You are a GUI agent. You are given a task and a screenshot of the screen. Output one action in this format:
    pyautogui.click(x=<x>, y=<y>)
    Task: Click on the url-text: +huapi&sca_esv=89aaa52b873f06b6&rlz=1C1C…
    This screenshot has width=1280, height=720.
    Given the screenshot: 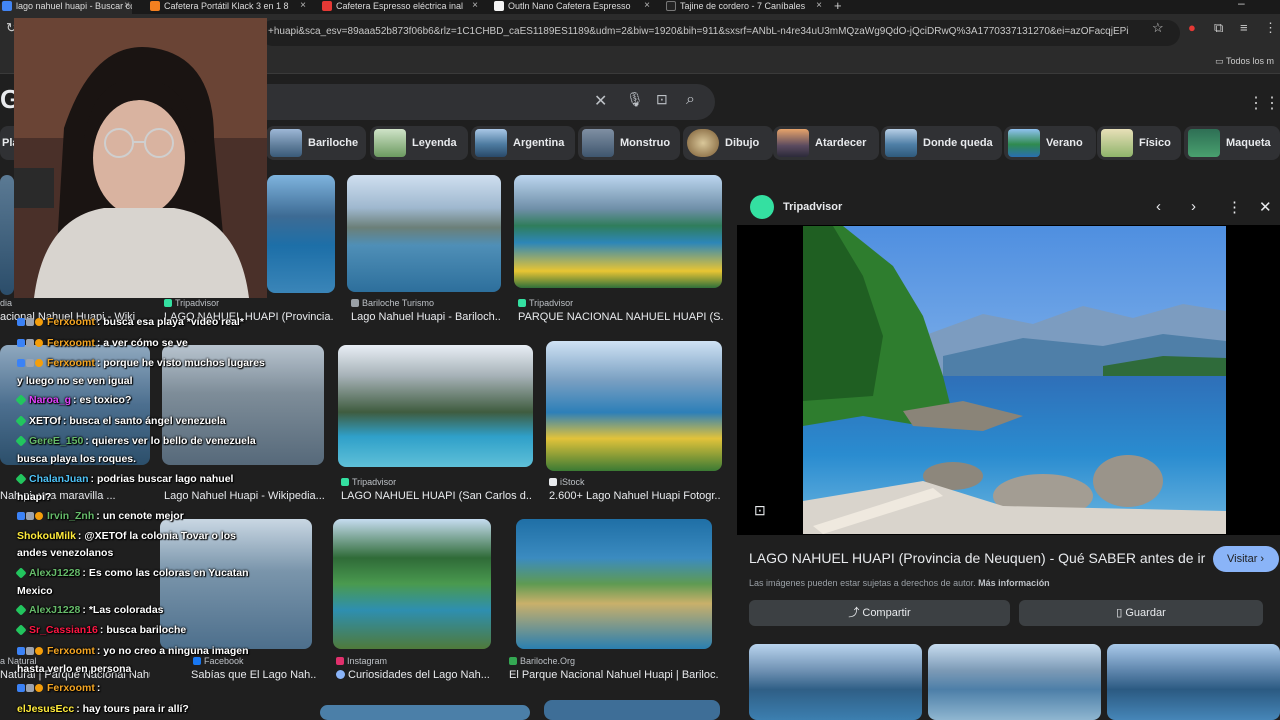 What is the action you would take?
    pyautogui.click(x=698, y=31)
    